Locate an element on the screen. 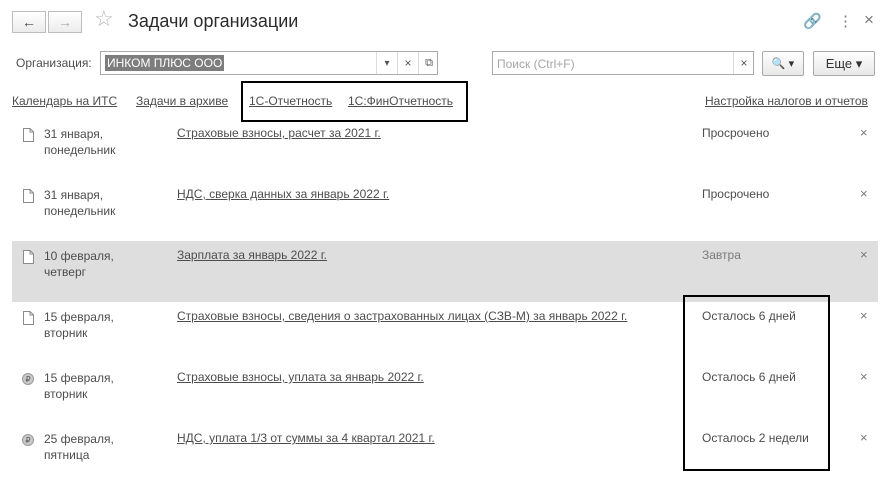 The width and height of the screenshot is (887, 485). tax-settings-link: Настройка налогов и отчетов is located at coordinates (786, 101).